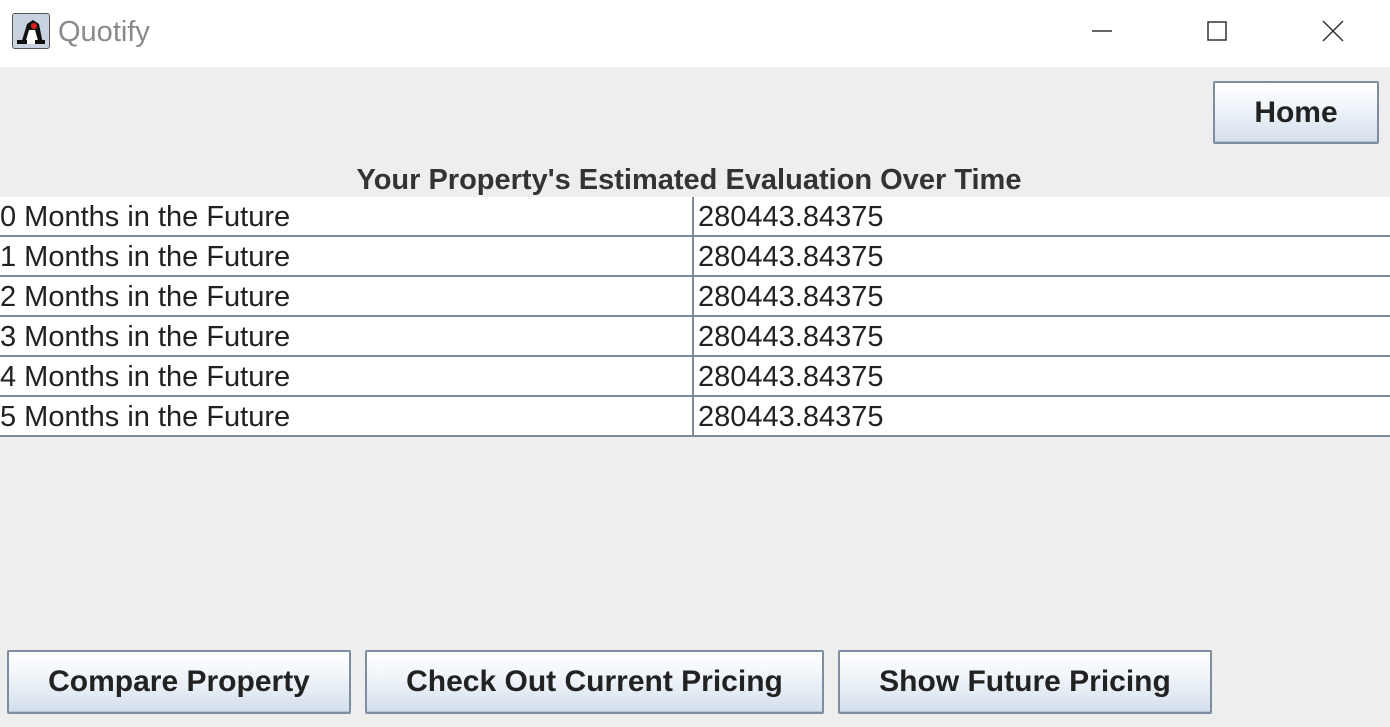  What do you see at coordinates (347, 336) in the screenshot?
I see `period-cell: 3 Months in the Future` at bounding box center [347, 336].